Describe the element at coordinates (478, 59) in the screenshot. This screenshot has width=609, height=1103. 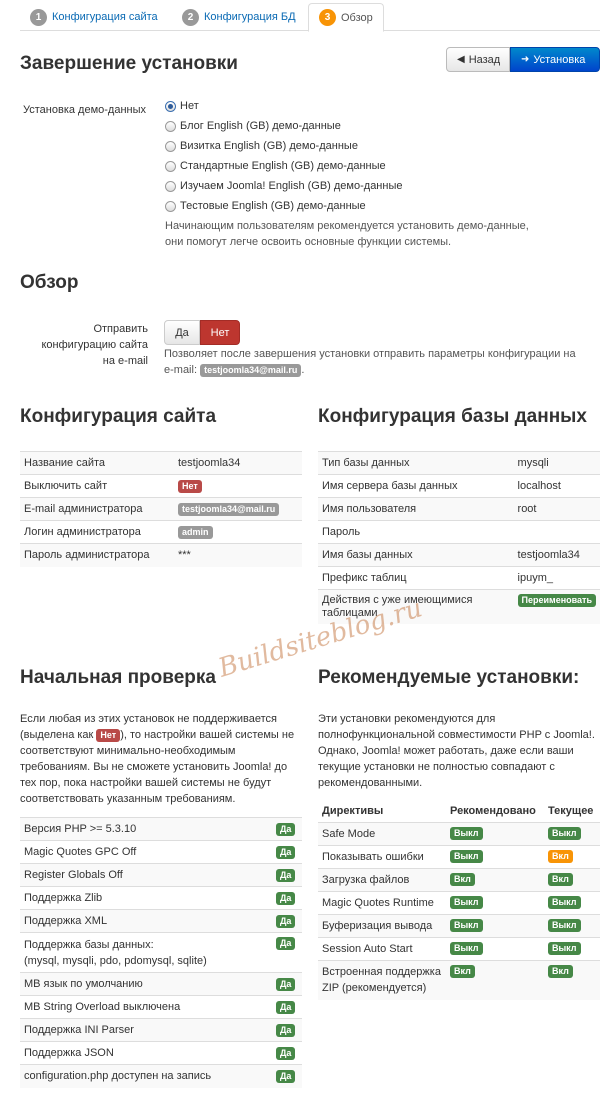
I see `back-button: ◀ Назад` at that location.